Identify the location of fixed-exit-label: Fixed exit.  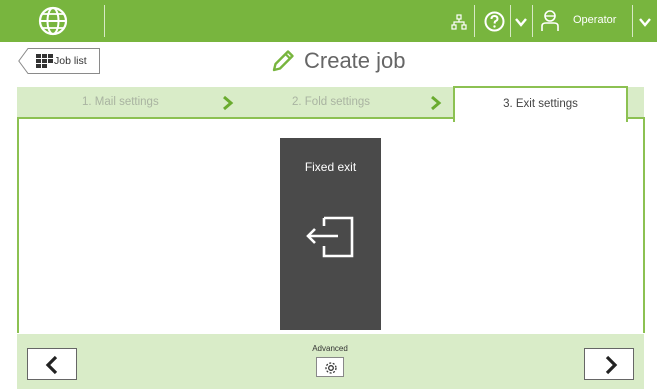
(330, 167).